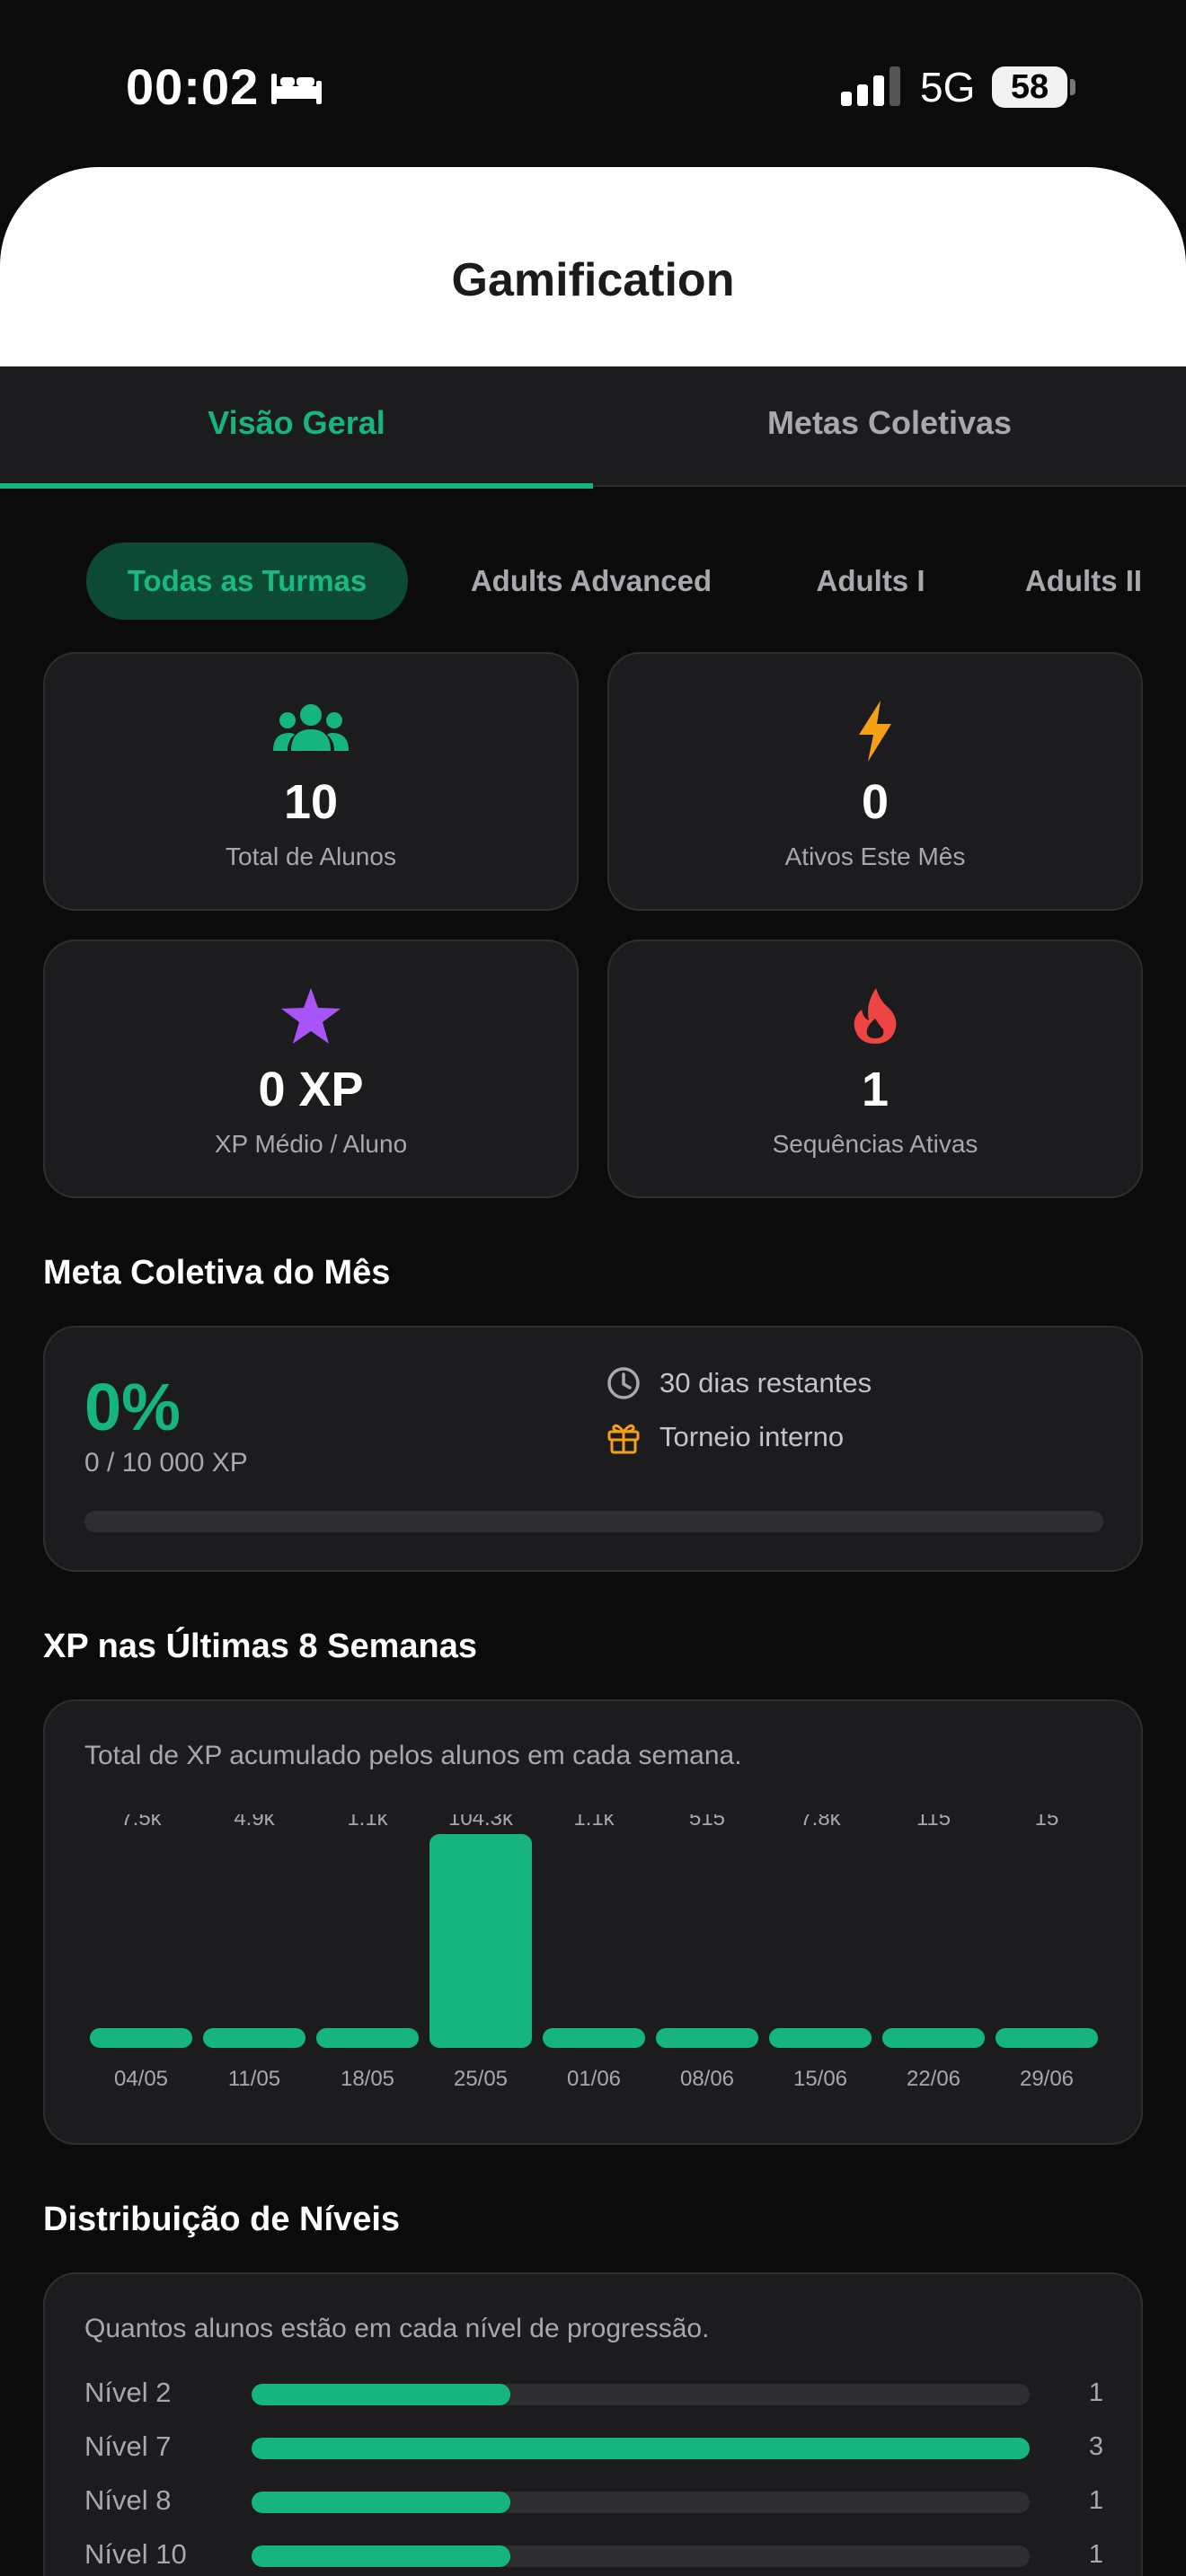 This screenshot has height=2576, width=1186. I want to click on goal-days-remaining: 30 dias restantes, so click(739, 1383).